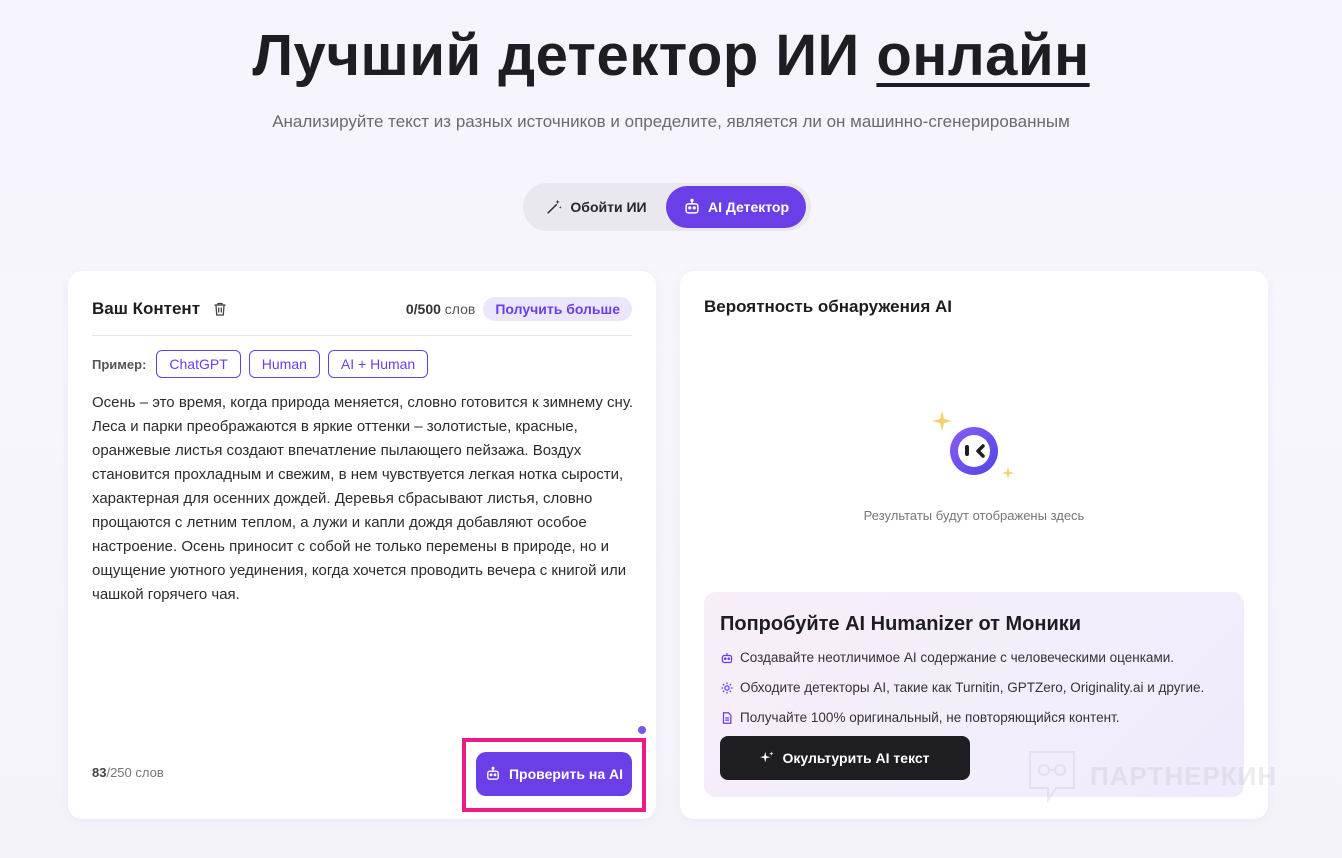 This screenshot has height=858, width=1342. I want to click on tab-ai-detector-label: AI Детектор, so click(748, 207).